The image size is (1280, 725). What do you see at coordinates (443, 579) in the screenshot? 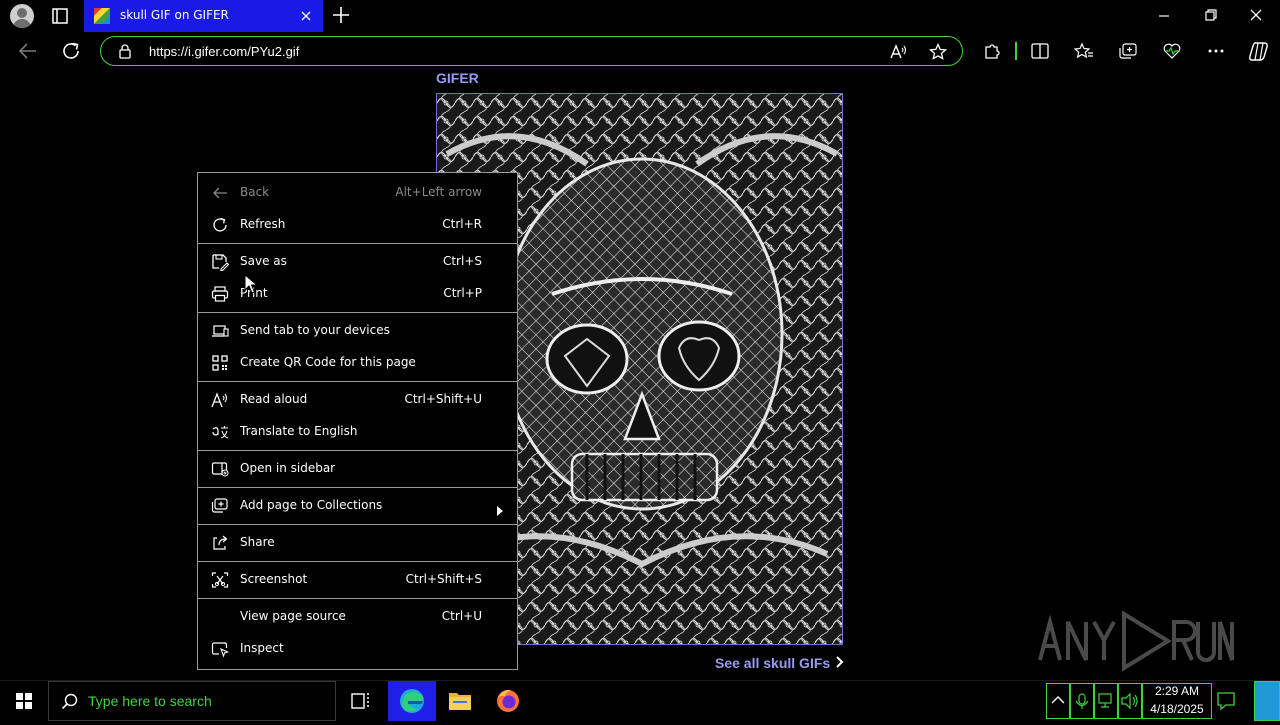
I see `menu-item-shortcut: Ctrl+Shift+S` at bounding box center [443, 579].